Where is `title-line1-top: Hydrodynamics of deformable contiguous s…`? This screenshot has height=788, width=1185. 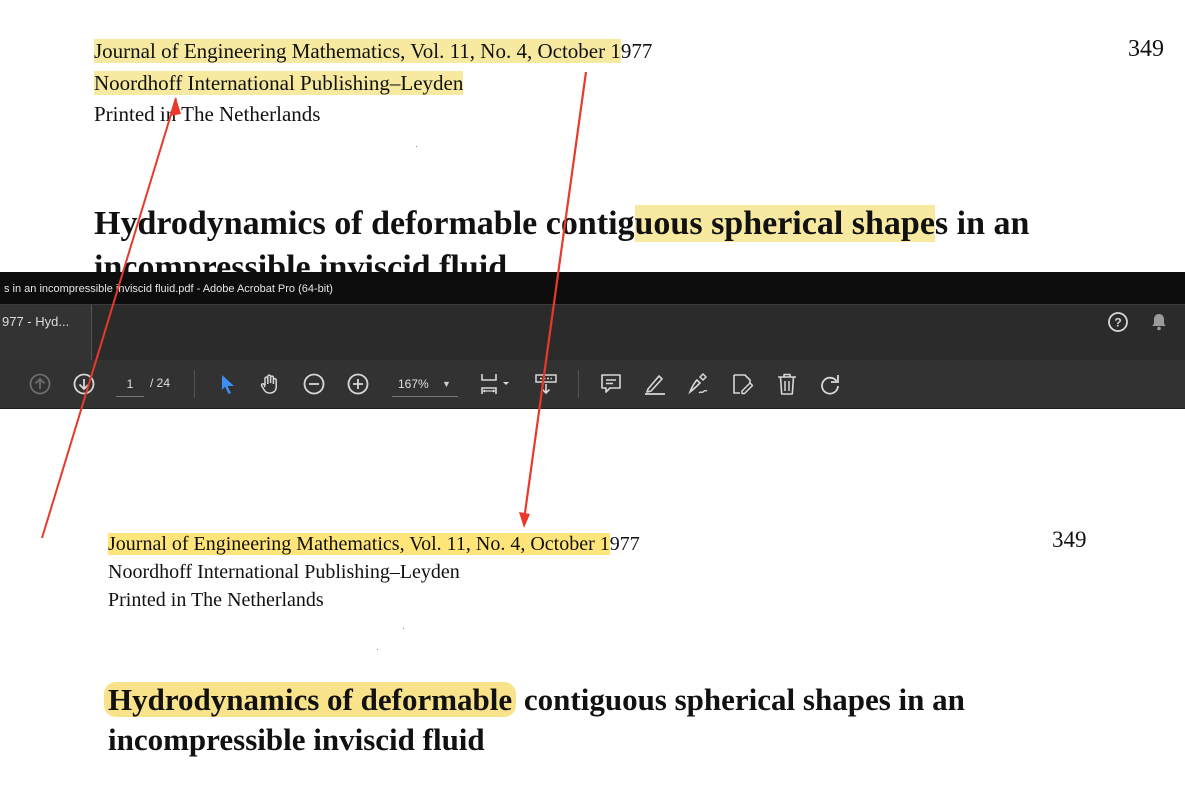 title-line1-top: Hydrodynamics of deformable contiguous s… is located at coordinates (561, 224).